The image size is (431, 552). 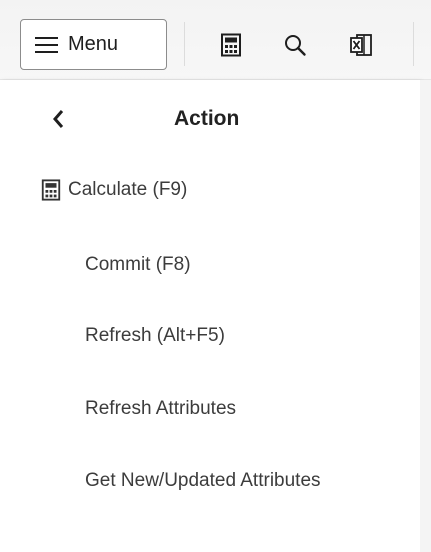 What do you see at coordinates (46, 44) in the screenshot?
I see `hamburger-icon` at bounding box center [46, 44].